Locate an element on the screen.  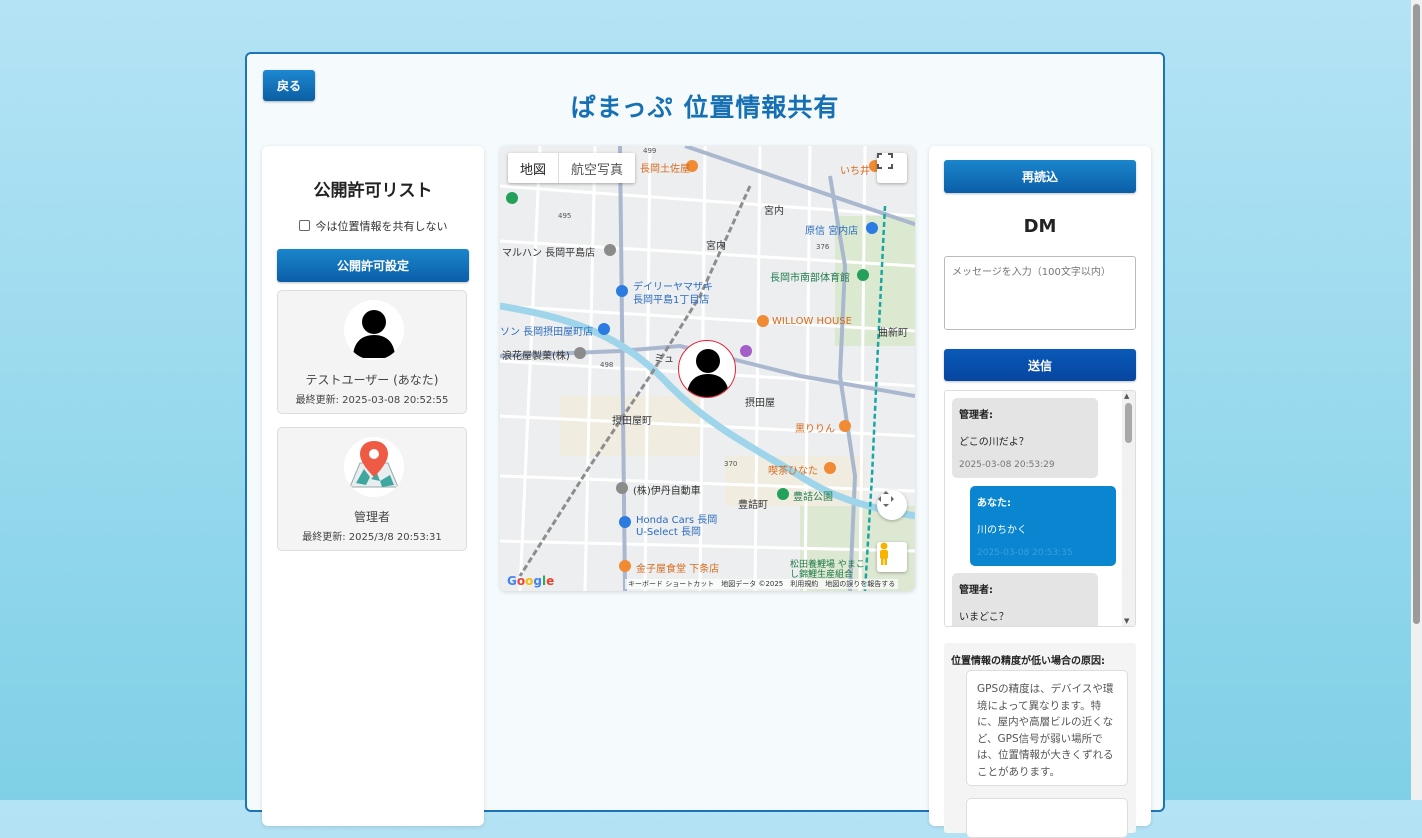
chat-message: あなた: 川のちかく 2025-03-08 20:53:35 is located at coordinates (1043, 526).